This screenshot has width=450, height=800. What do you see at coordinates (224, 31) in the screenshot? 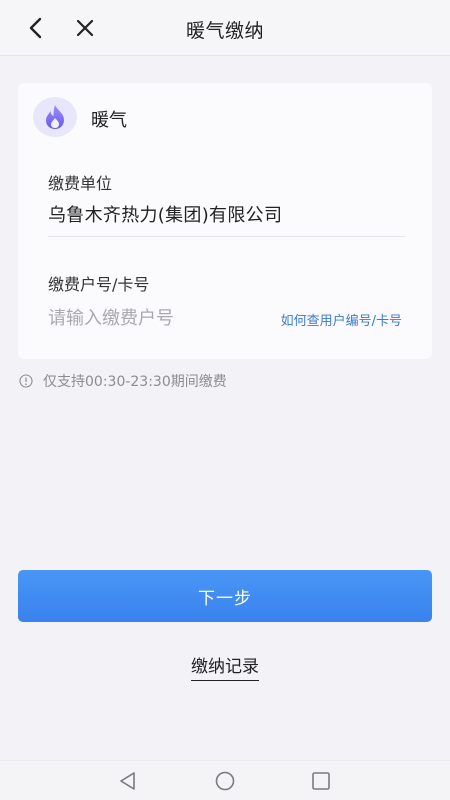
I see `page-title: 暖气缴纳` at bounding box center [224, 31].